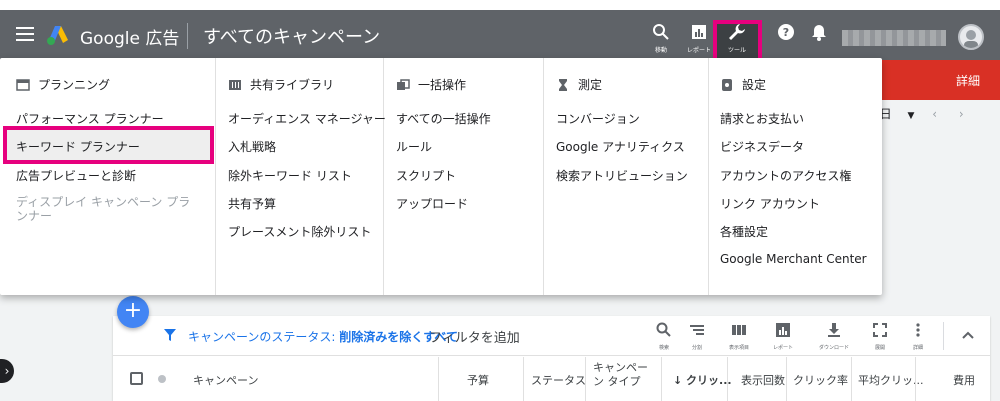  I want to click on menu-item-placement-exclusions: プレースメント除外リスト, so click(299, 231).